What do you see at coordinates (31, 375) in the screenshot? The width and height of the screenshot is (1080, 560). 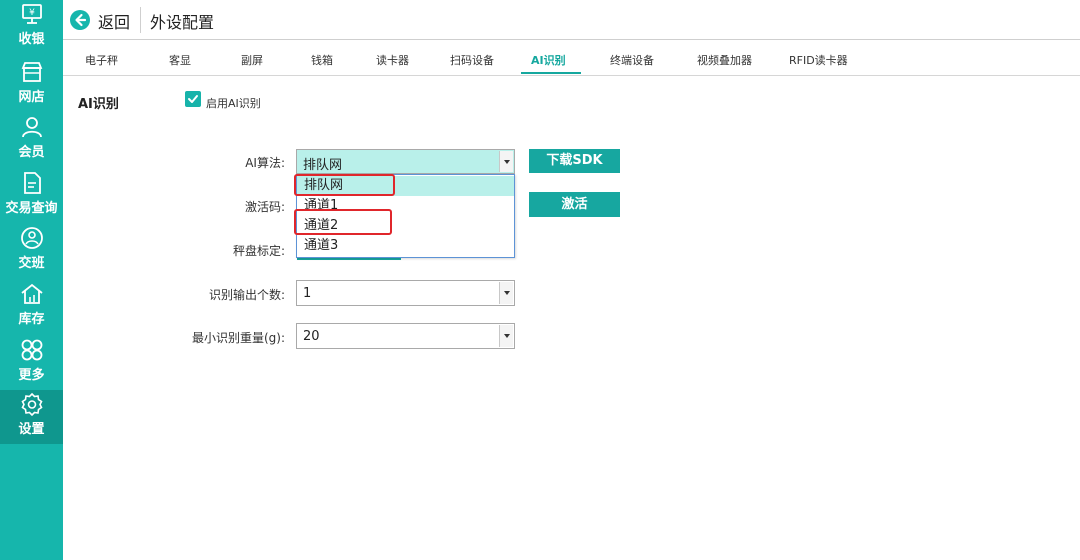 I see `sidebar-item-label: 更多` at bounding box center [31, 375].